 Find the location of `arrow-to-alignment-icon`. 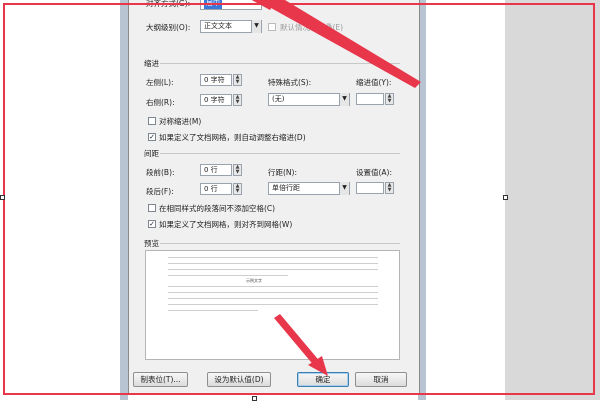

arrow-to-alignment-icon is located at coordinates (341, 44).